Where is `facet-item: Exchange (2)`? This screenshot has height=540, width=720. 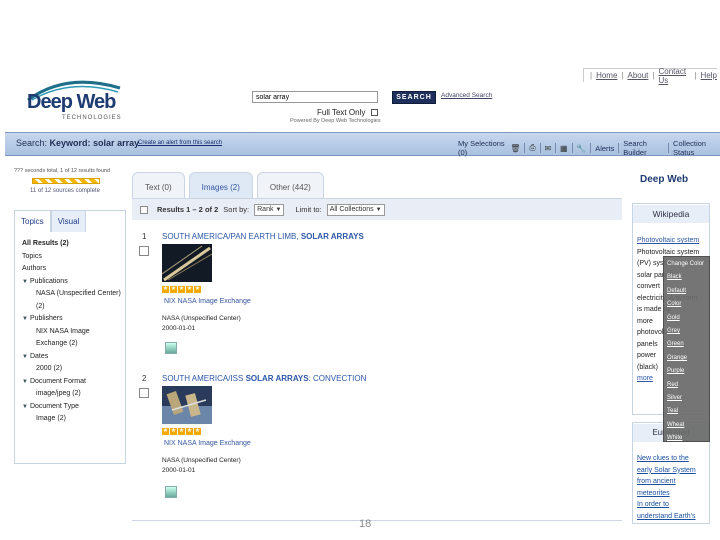 facet-item: Exchange (2) is located at coordinates (72, 344).